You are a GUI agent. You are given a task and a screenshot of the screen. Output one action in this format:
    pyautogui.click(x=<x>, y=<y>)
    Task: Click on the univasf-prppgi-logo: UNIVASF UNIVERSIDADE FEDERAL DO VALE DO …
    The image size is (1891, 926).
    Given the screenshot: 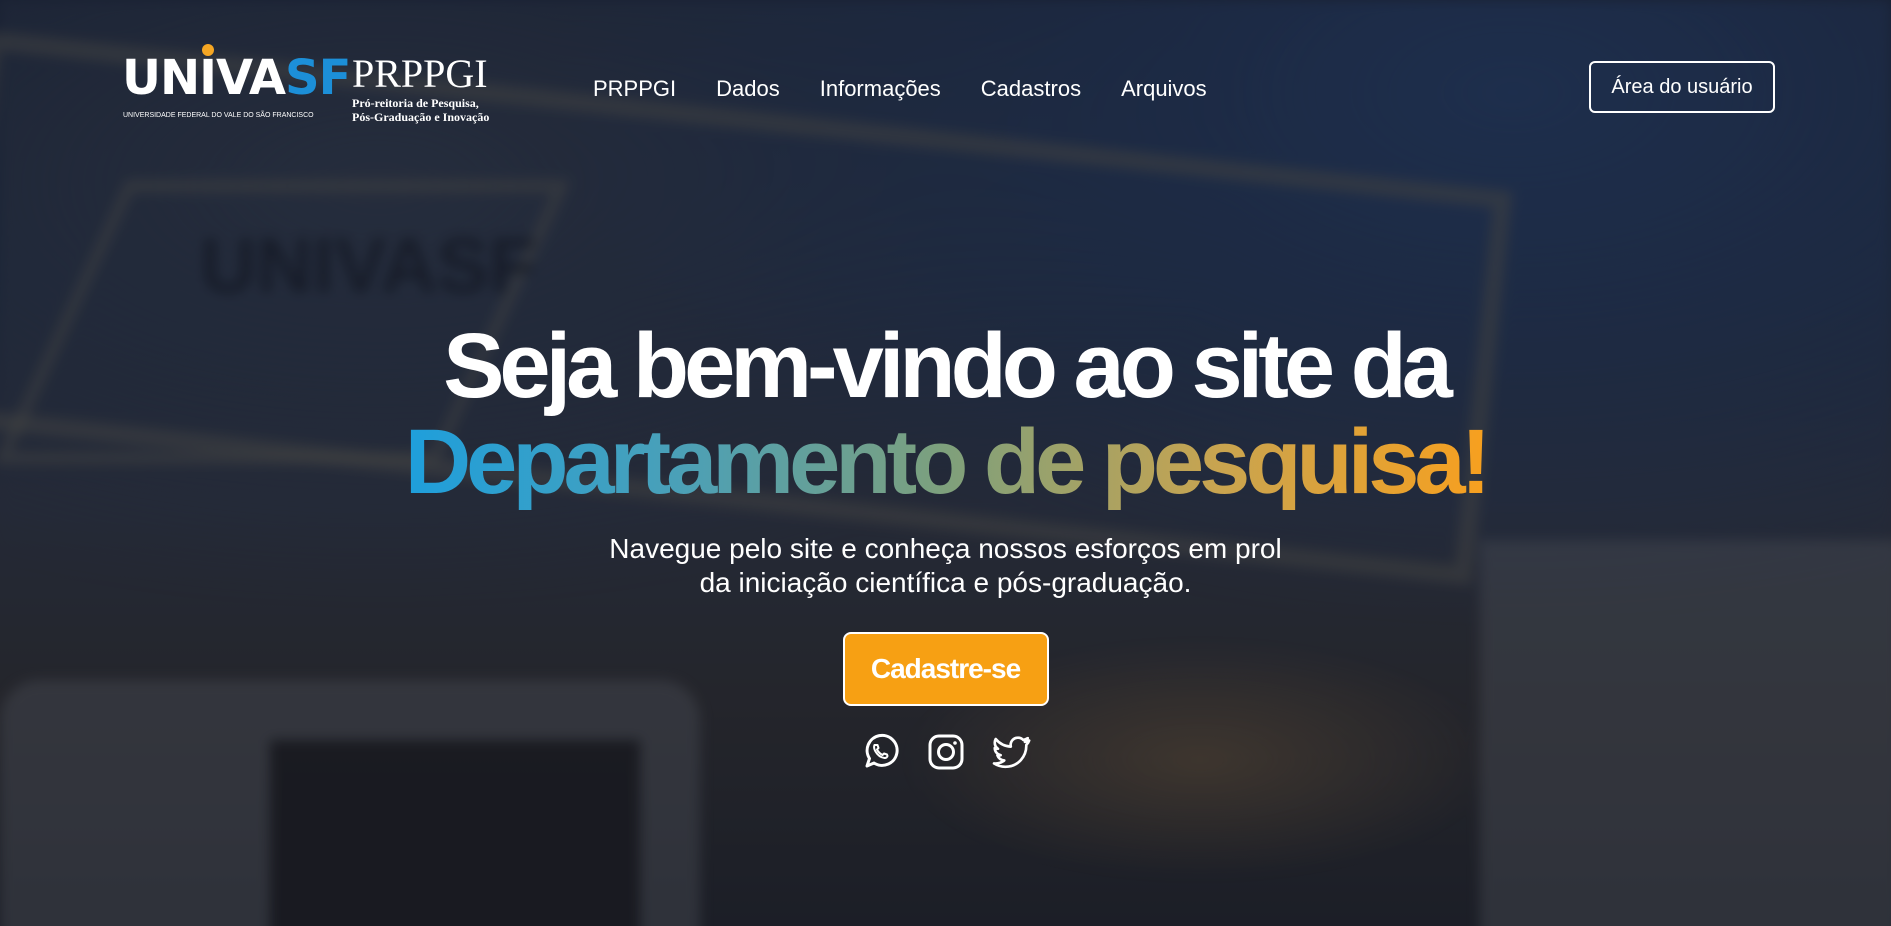 What is the action you would take?
    pyautogui.click(x=317, y=85)
    